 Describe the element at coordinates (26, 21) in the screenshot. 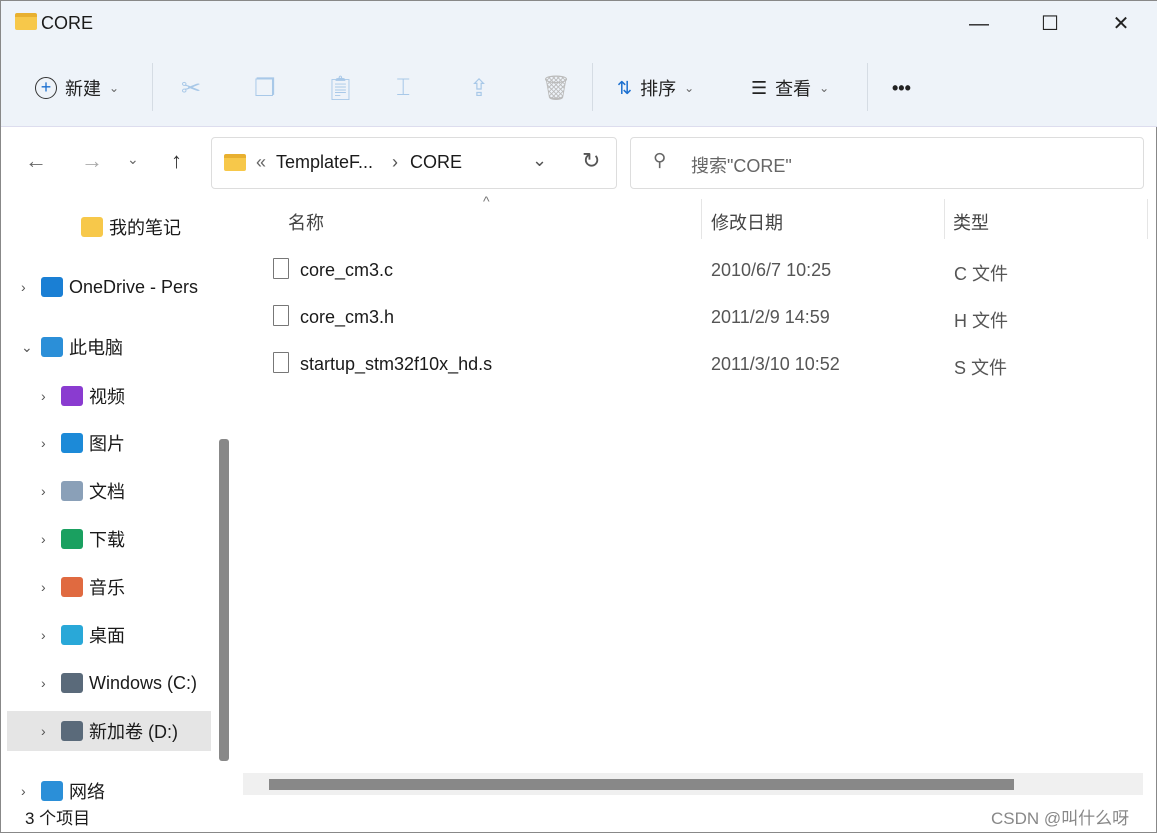

I see `folder-icon` at that location.